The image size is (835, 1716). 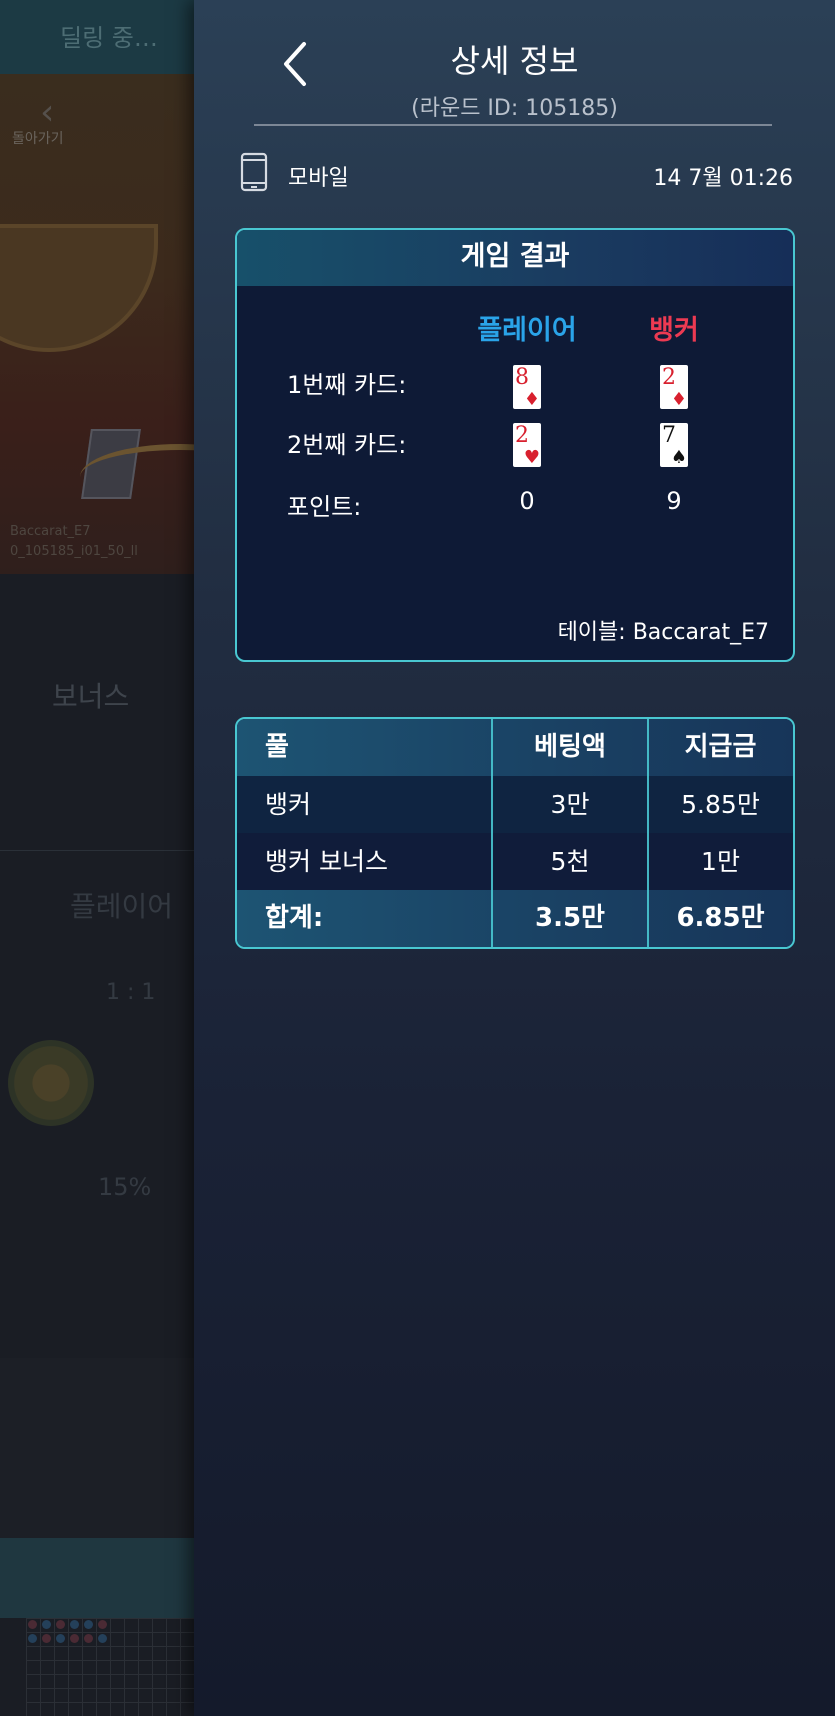 I want to click on background-back-label: 돌아가기, so click(x=38, y=139).